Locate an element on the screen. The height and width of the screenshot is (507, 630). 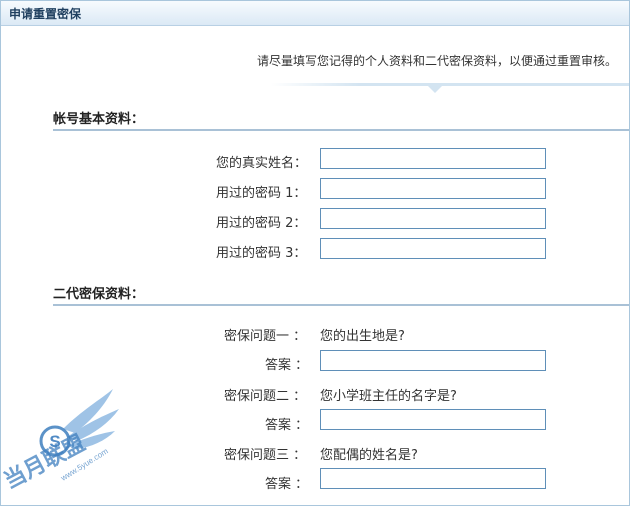
answer-2-input is located at coordinates (433, 419).